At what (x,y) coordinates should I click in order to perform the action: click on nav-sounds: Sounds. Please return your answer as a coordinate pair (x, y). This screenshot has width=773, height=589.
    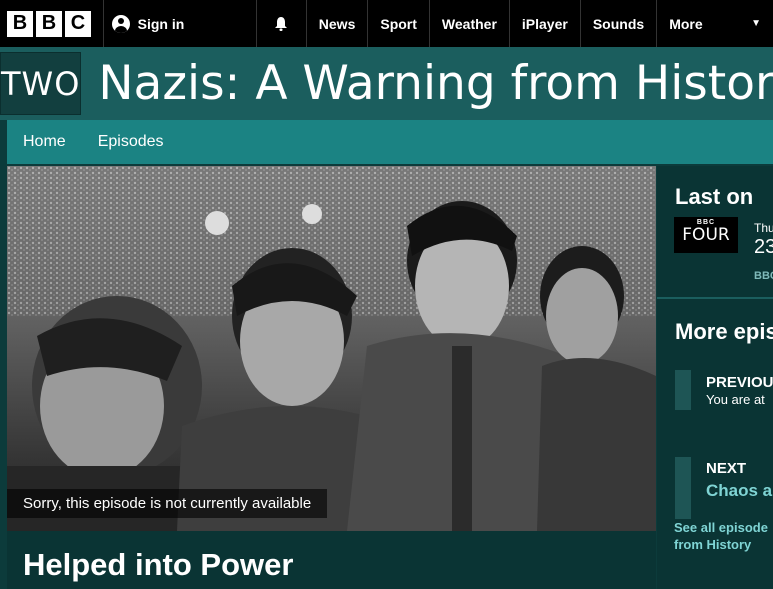
    Looking at the image, I should click on (617, 23).